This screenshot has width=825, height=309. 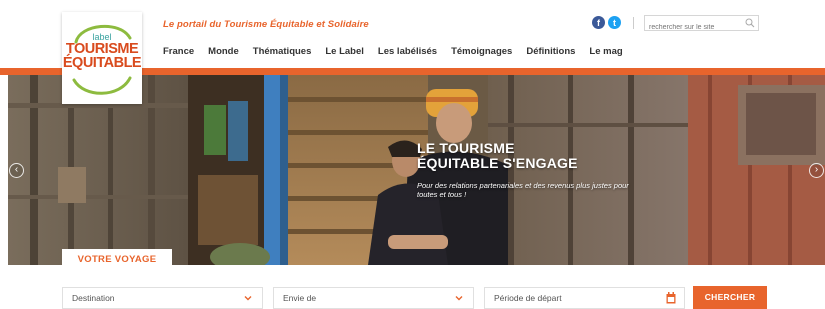 What do you see at coordinates (606, 22) in the screenshot?
I see `social-links: f t` at bounding box center [606, 22].